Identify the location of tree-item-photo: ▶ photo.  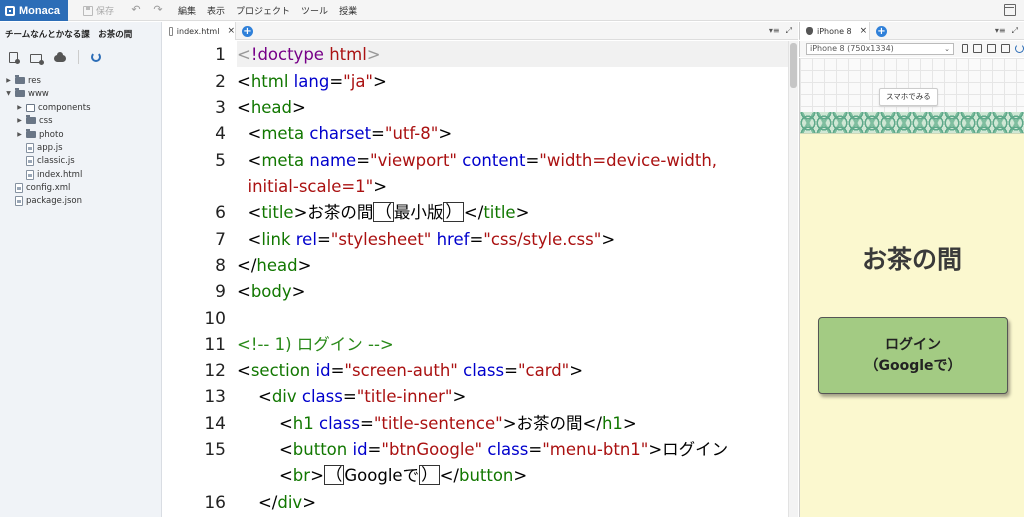
(40, 134).